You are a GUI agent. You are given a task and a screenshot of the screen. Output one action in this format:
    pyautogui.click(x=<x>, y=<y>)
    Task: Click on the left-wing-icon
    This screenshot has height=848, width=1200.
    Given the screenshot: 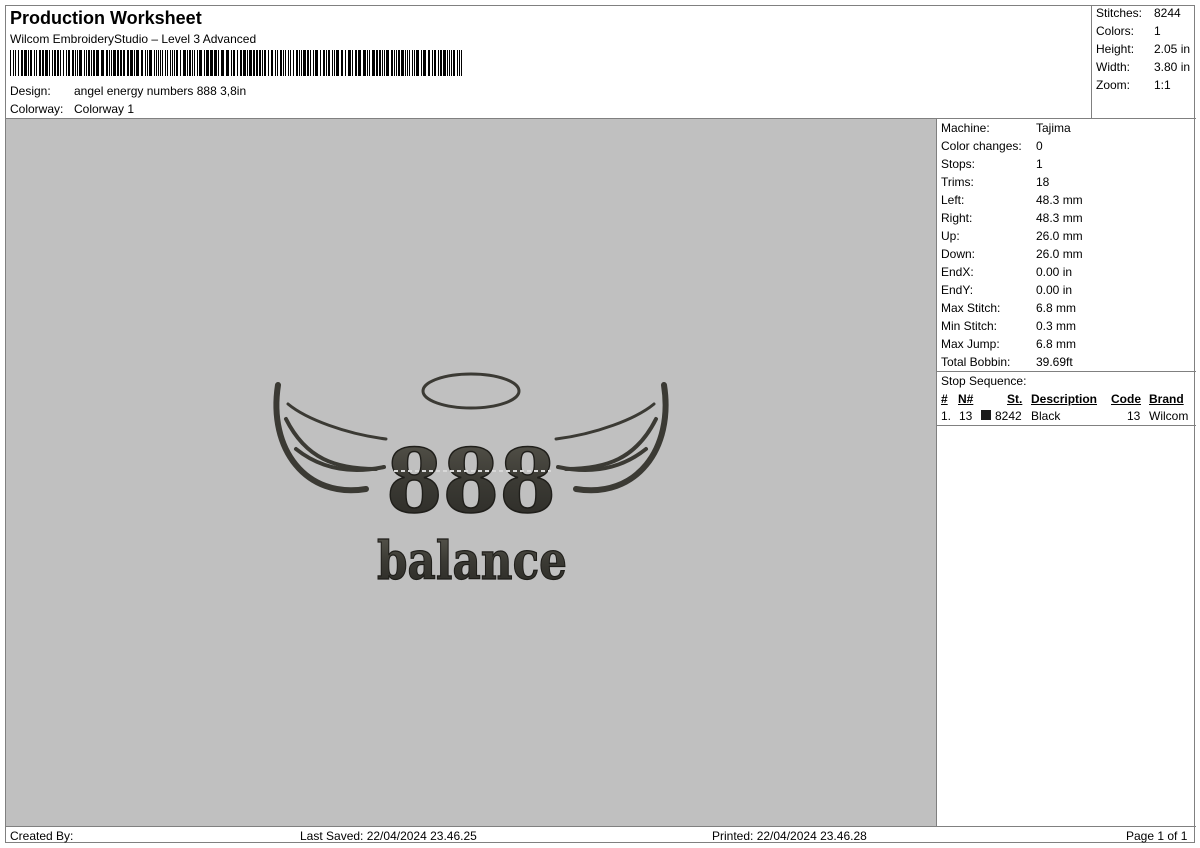 What is the action you would take?
    pyautogui.click(x=330, y=438)
    